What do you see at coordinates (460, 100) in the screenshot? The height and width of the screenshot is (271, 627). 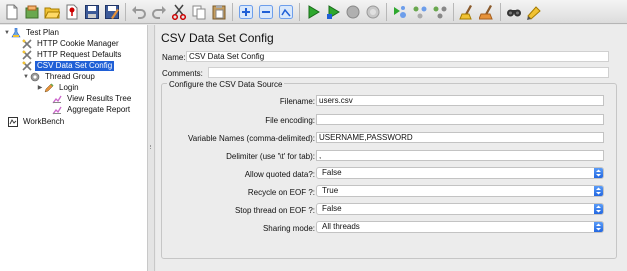 I see `filename-field: users.csv` at bounding box center [460, 100].